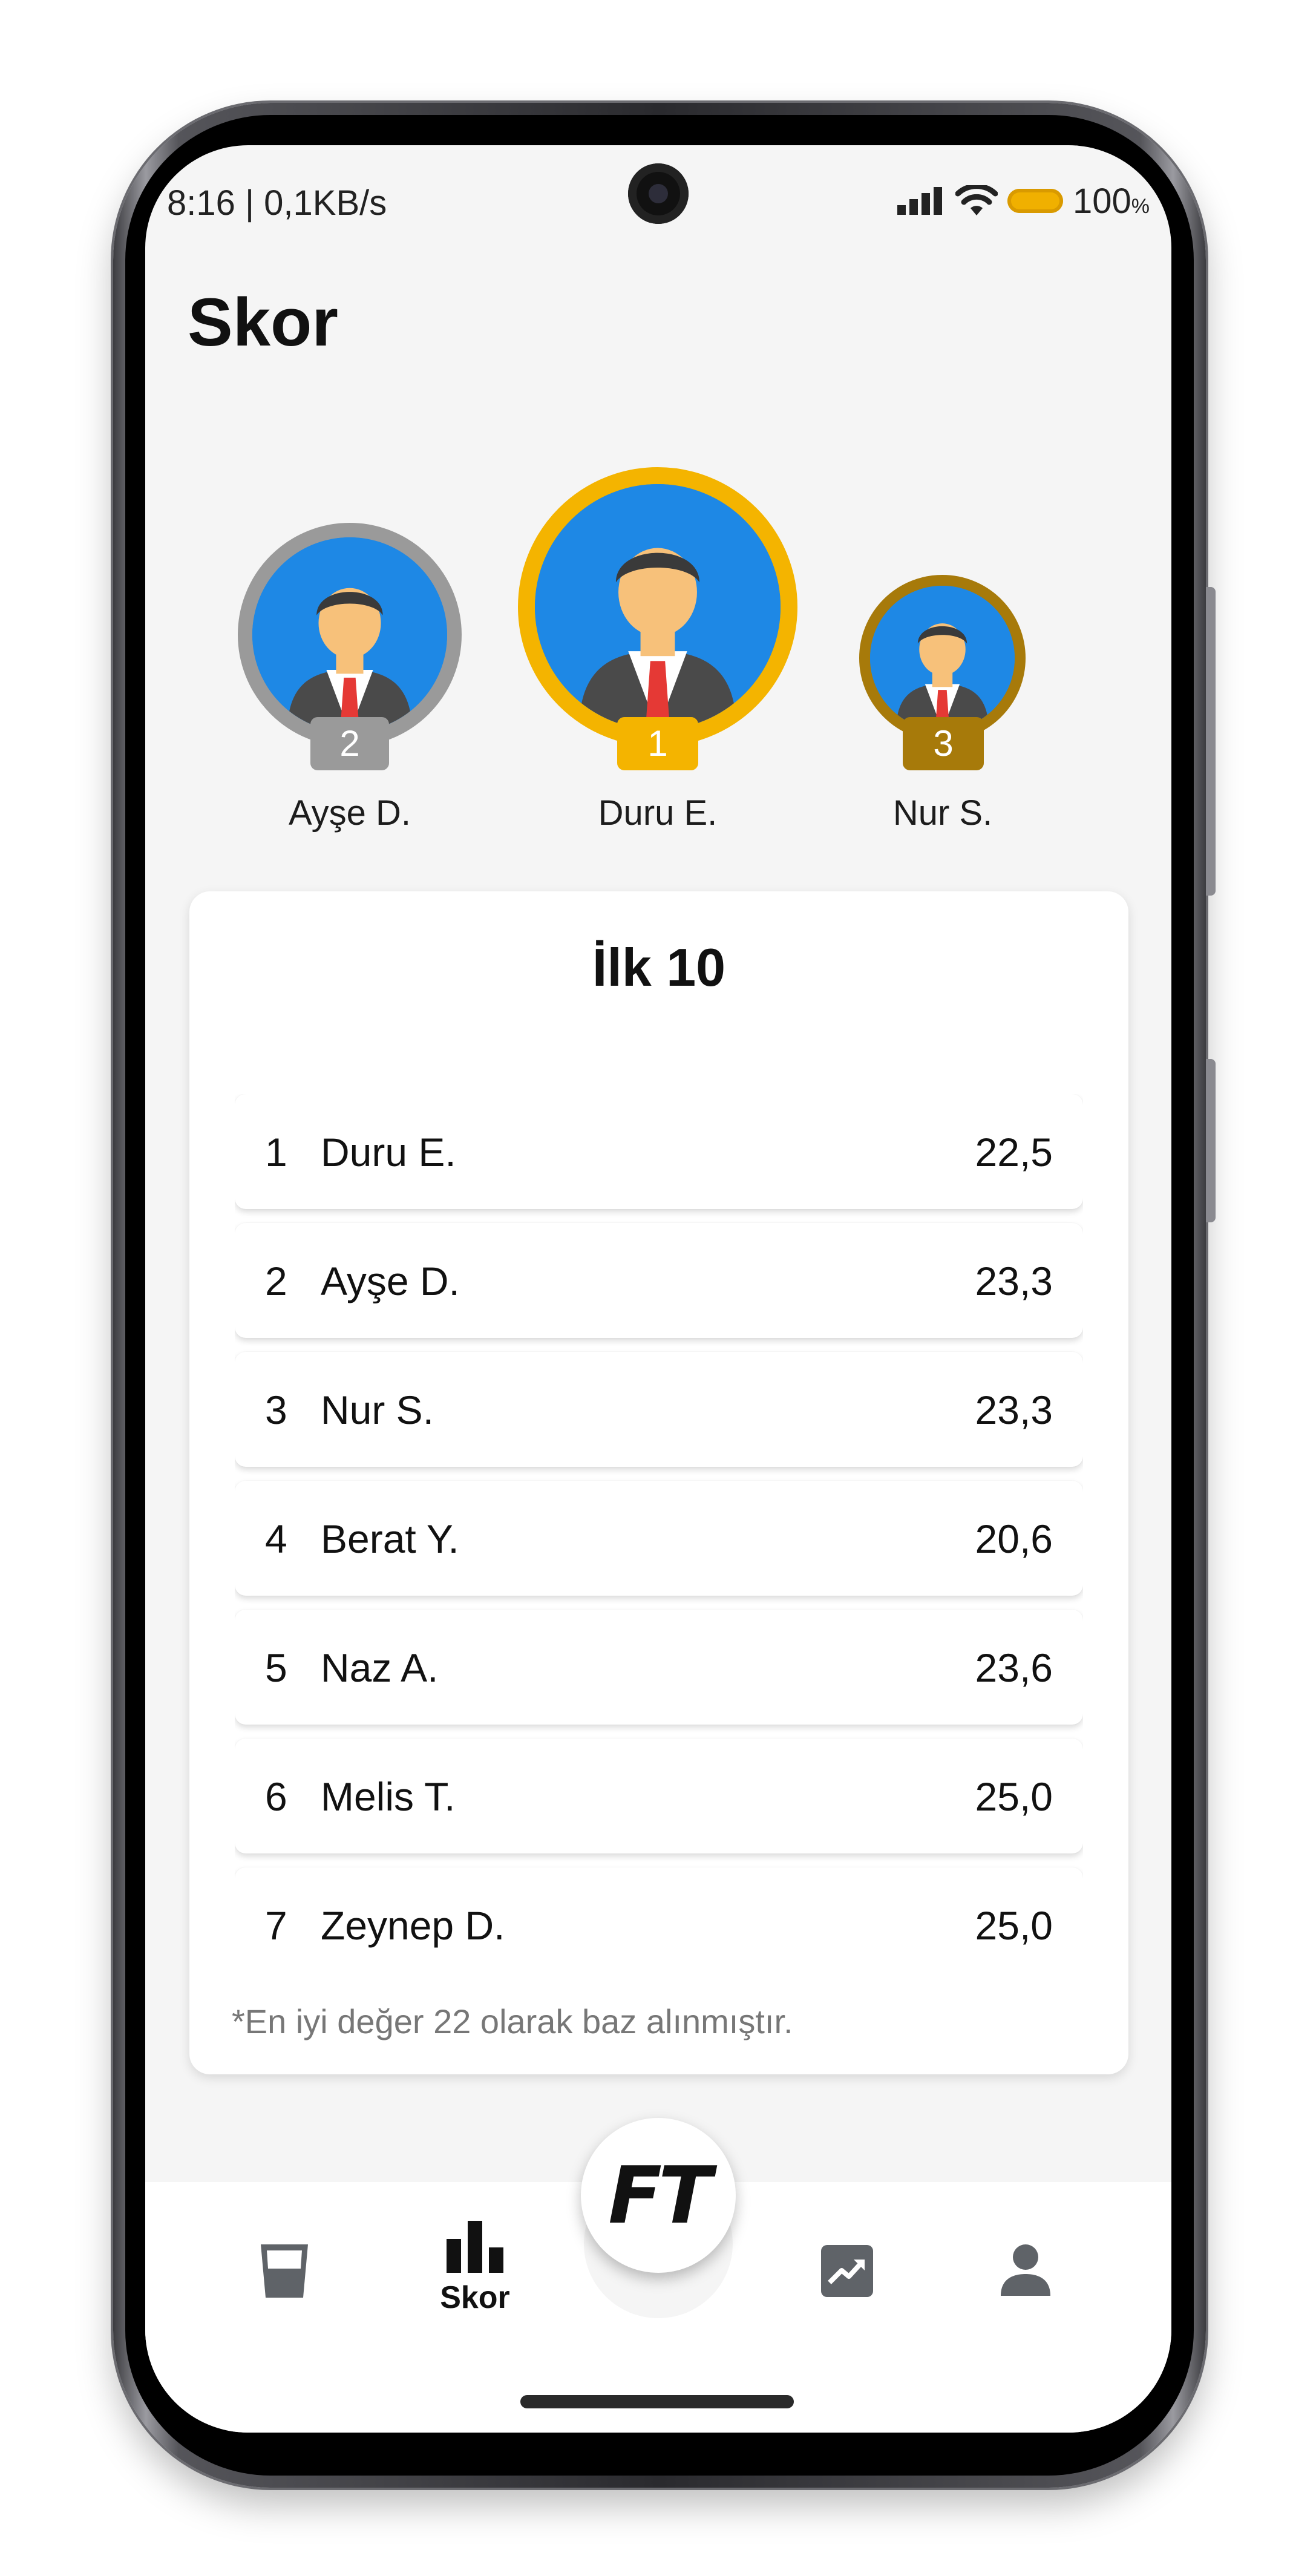  Describe the element at coordinates (1111, 201) in the screenshot. I see `battery-level: 100%` at that location.